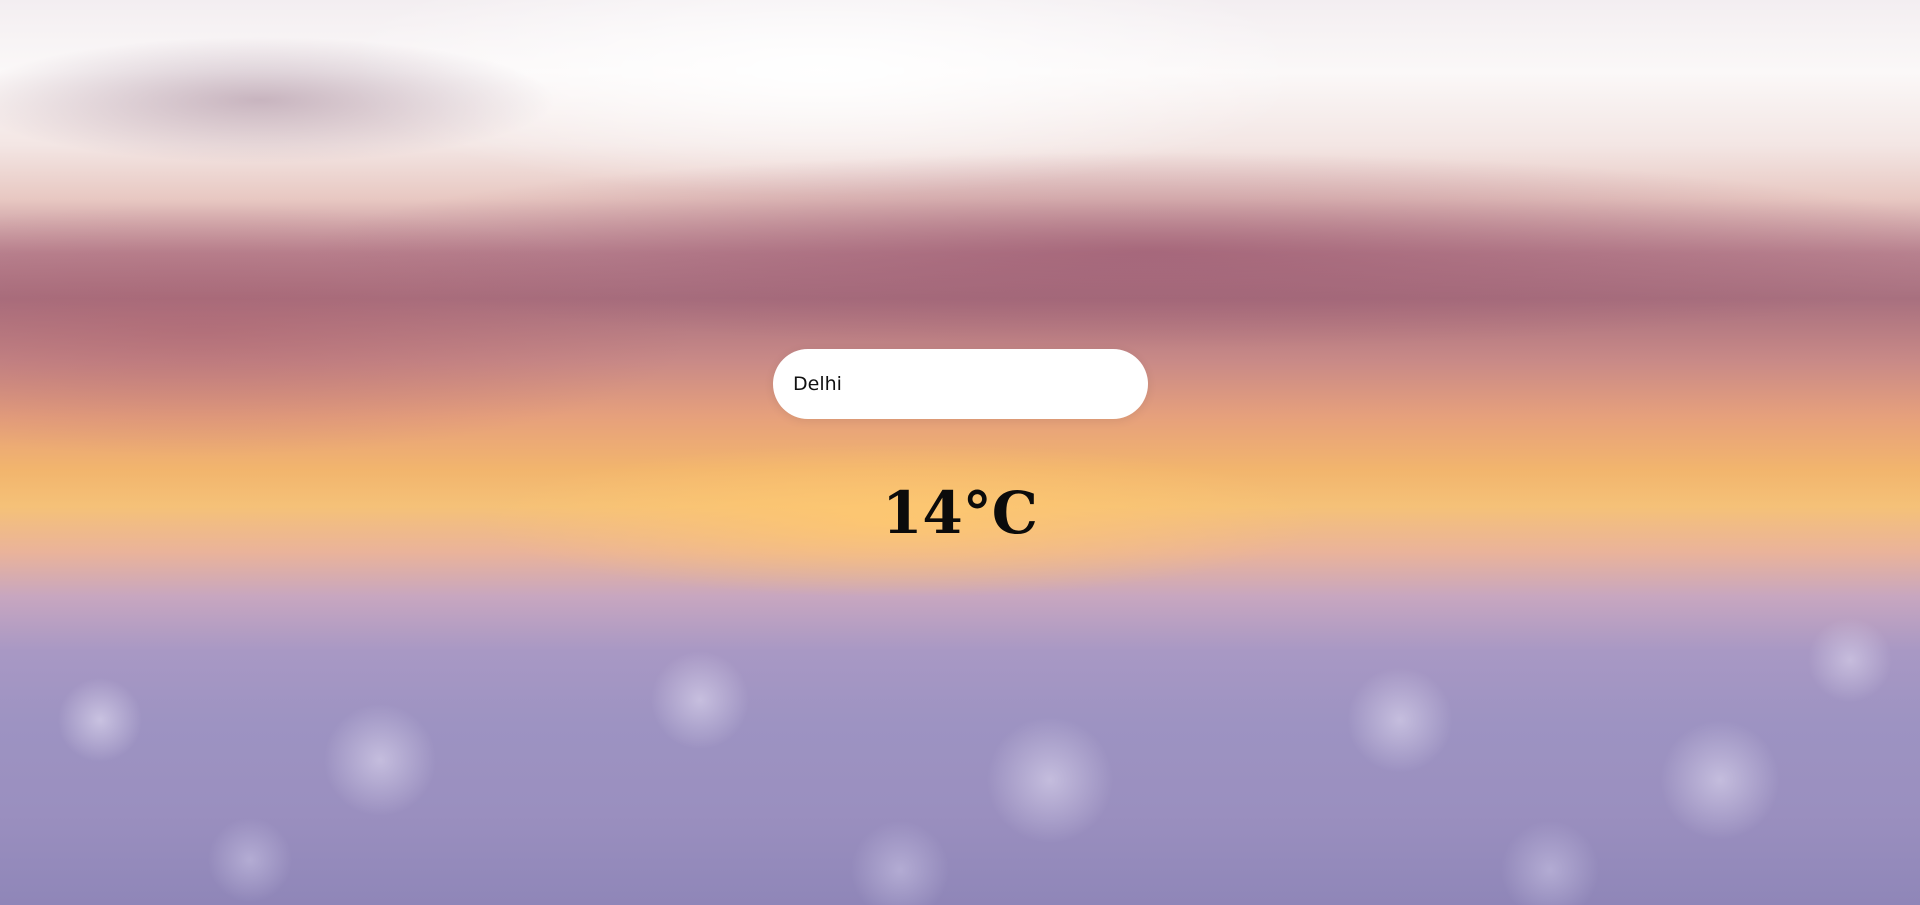 The width and height of the screenshot is (1920, 905). I want to click on city-search-input, so click(960, 384).